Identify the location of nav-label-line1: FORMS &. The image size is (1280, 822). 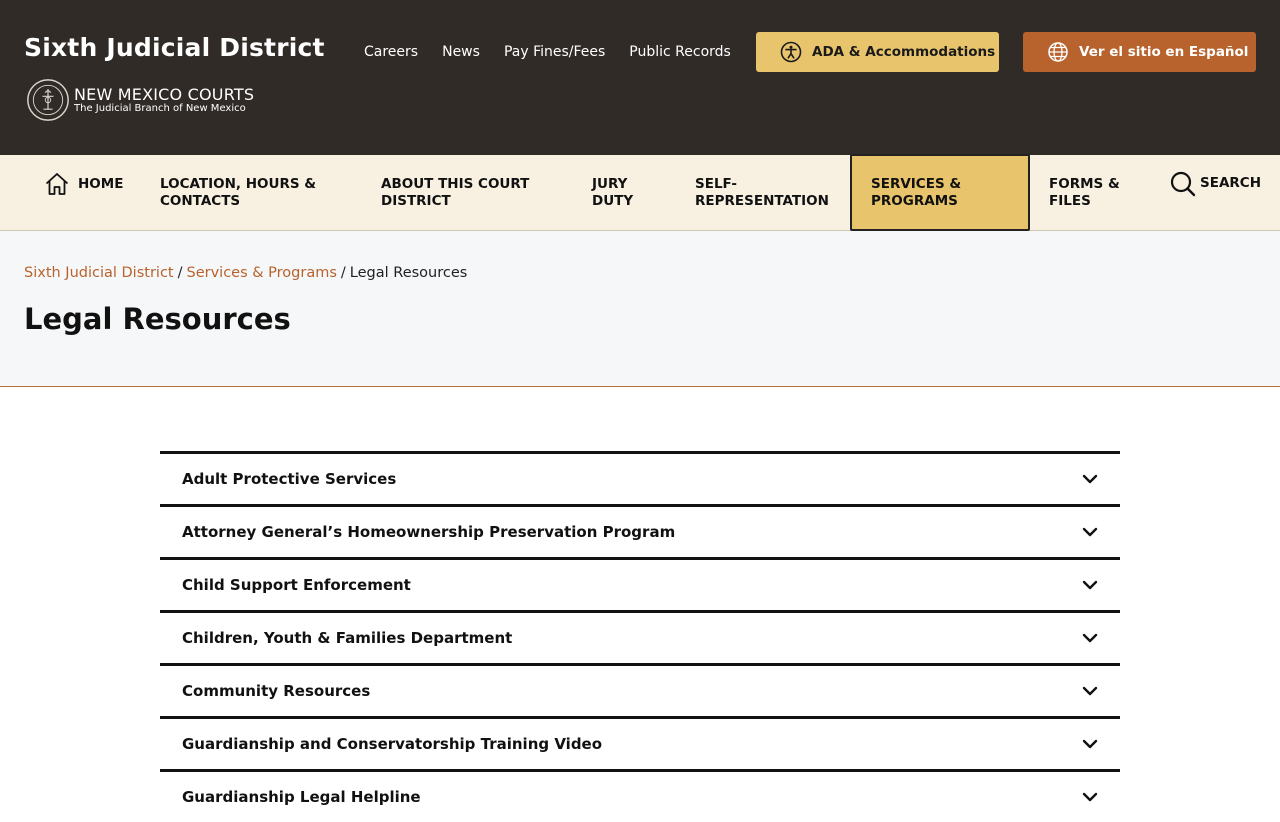
(1084, 184).